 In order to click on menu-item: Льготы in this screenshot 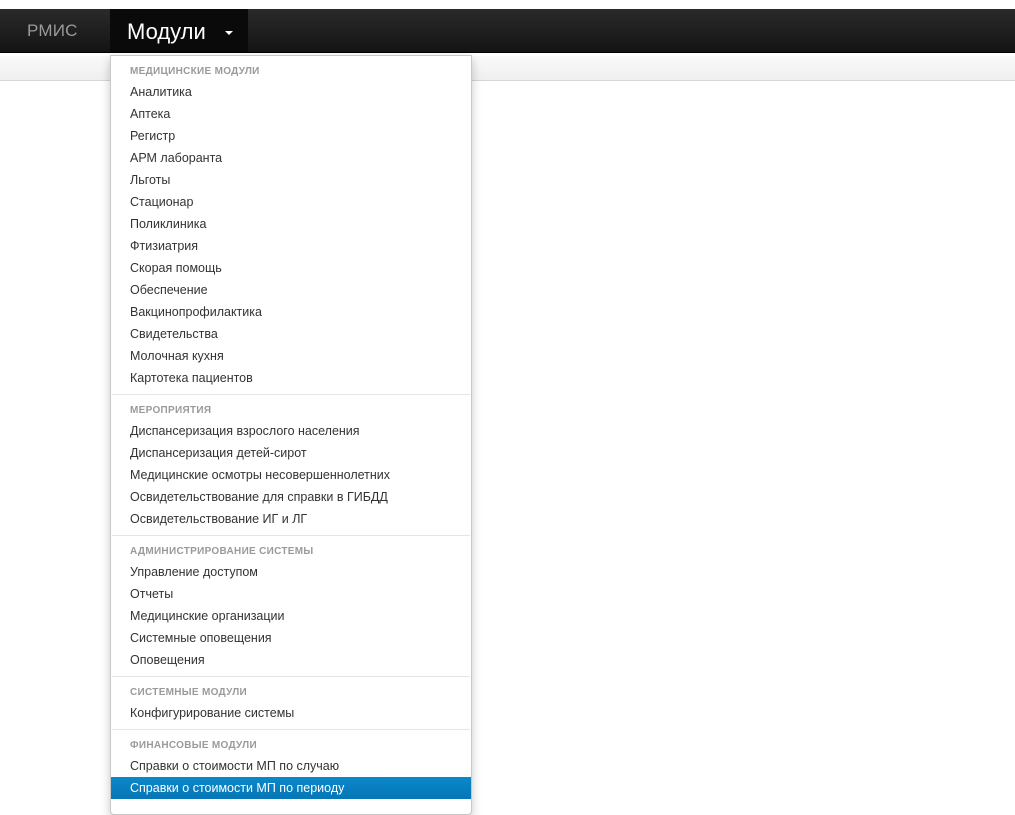, I will do `click(291, 180)`.